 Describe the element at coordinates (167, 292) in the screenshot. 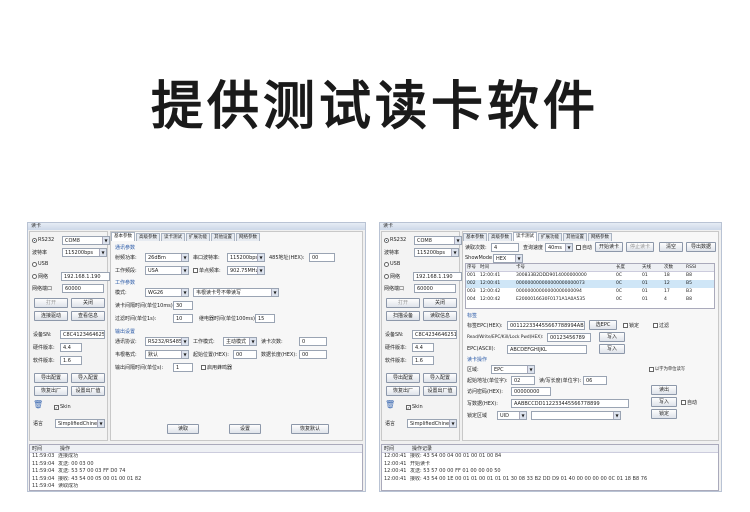

I see `mode-select: WG26 ▼` at that location.